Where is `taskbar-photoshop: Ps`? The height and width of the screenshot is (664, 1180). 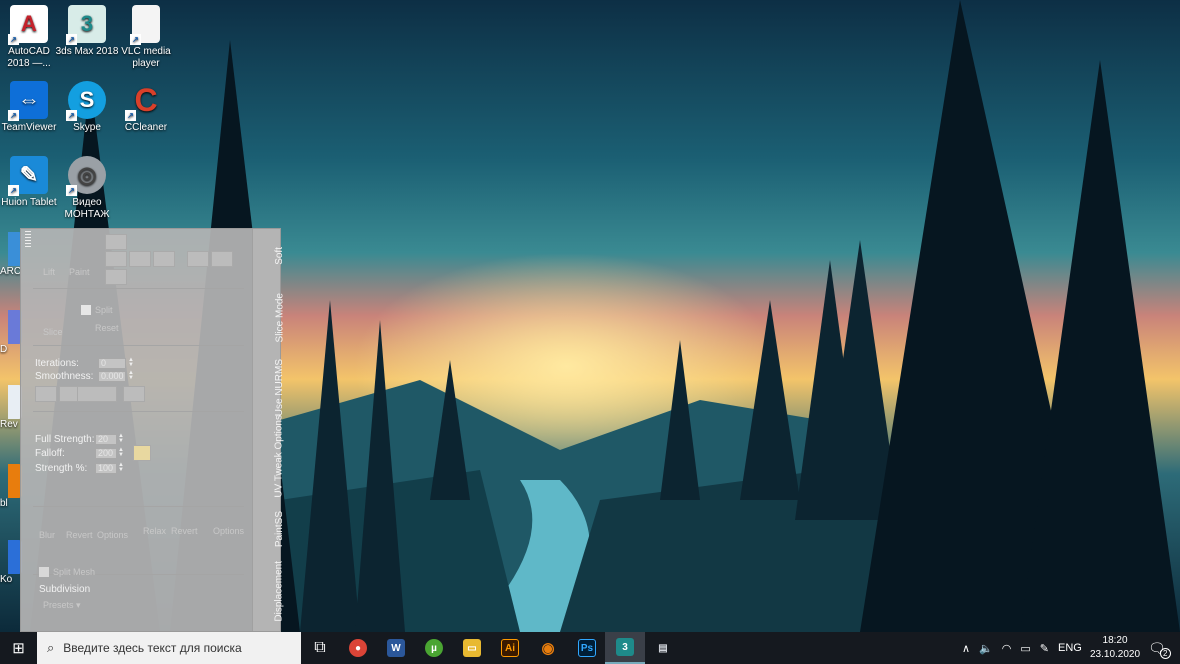
taskbar-photoshop: Ps is located at coordinates (587, 648).